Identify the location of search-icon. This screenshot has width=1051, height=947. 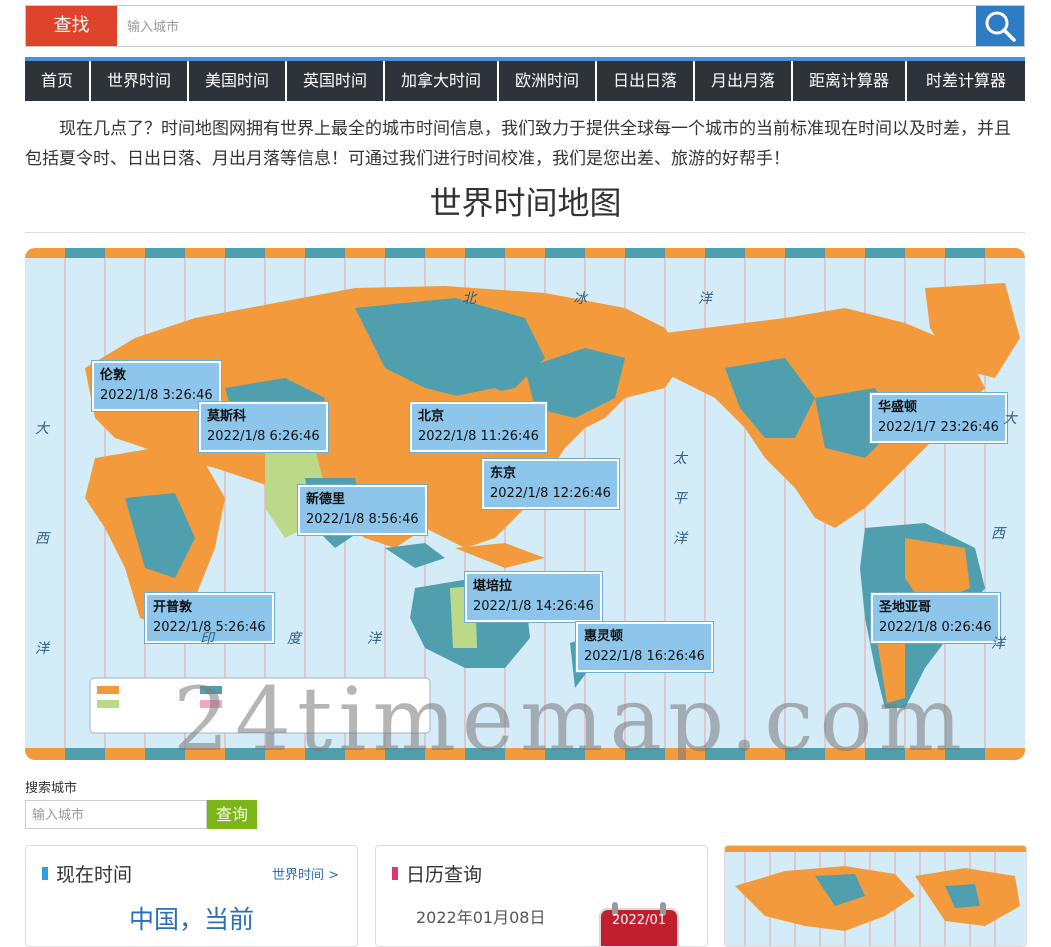
(1000, 26).